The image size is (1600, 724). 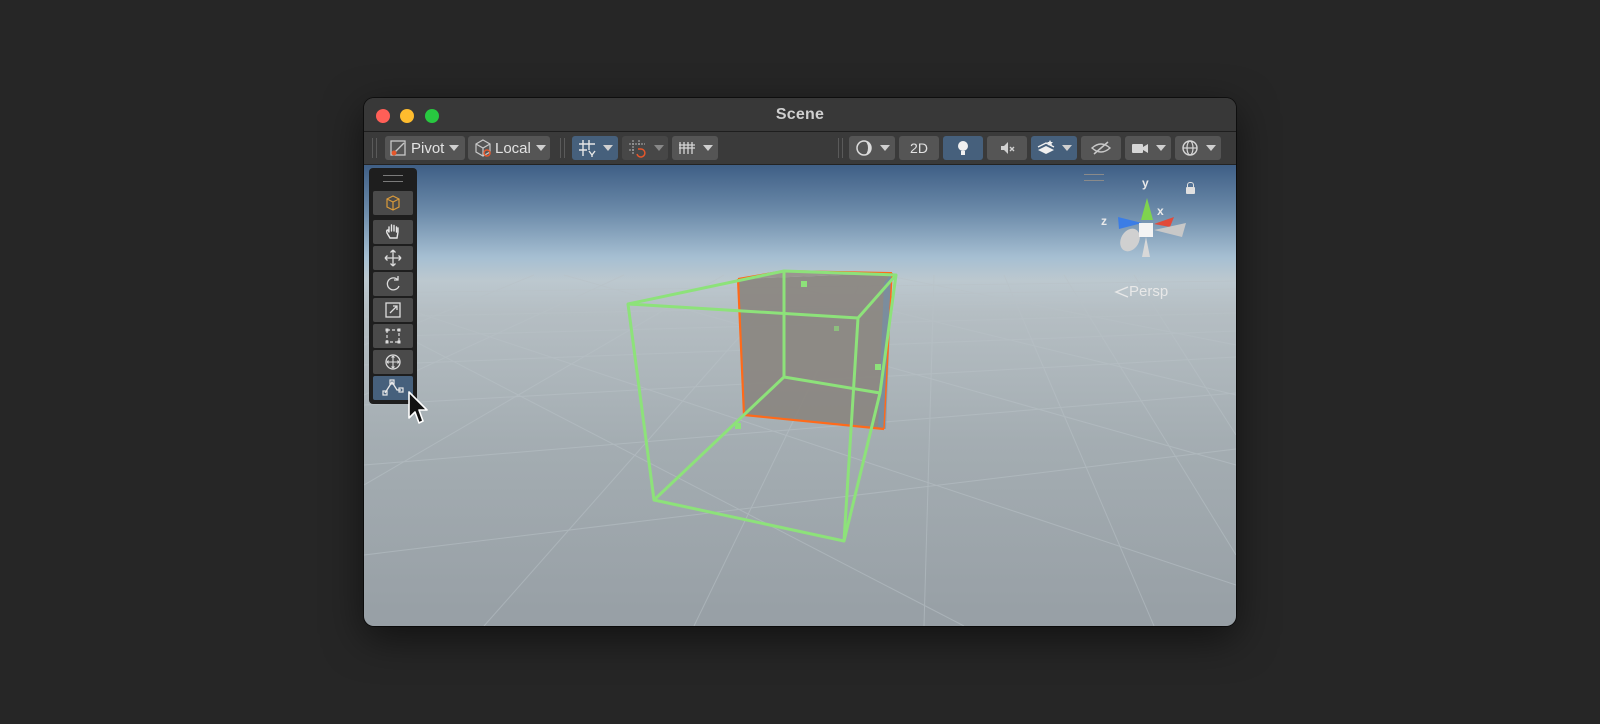 I want to click on 2d-label: 2D, so click(x=919, y=148).